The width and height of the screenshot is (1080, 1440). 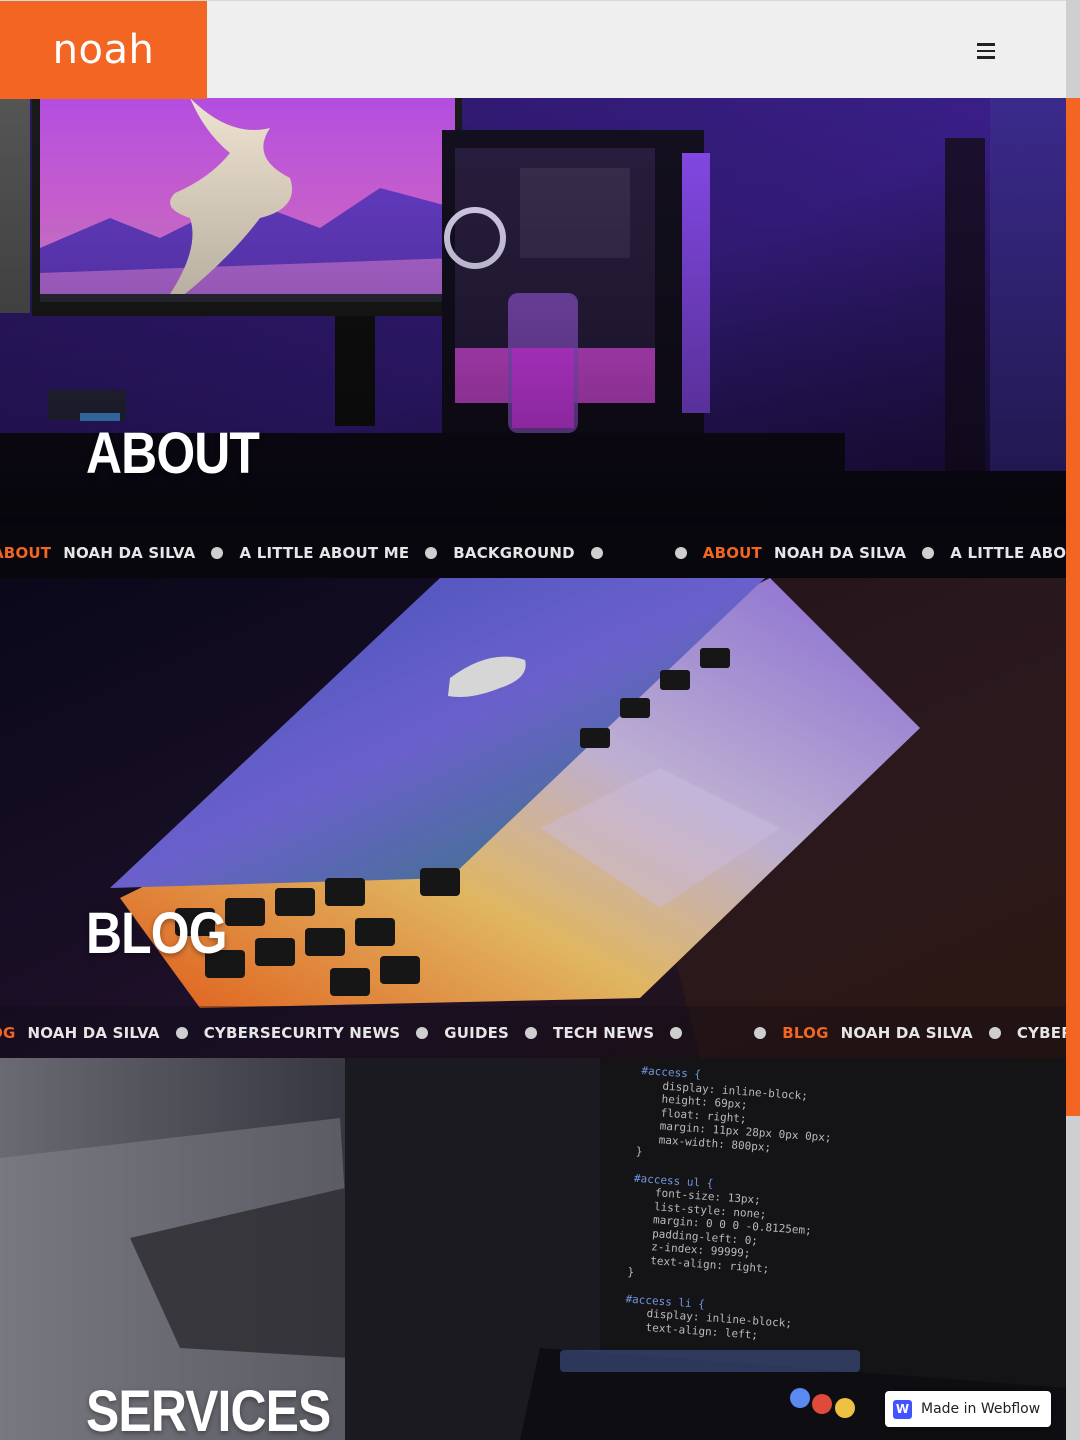 What do you see at coordinates (173, 453) in the screenshot?
I see `section-title-about: ABOUT` at bounding box center [173, 453].